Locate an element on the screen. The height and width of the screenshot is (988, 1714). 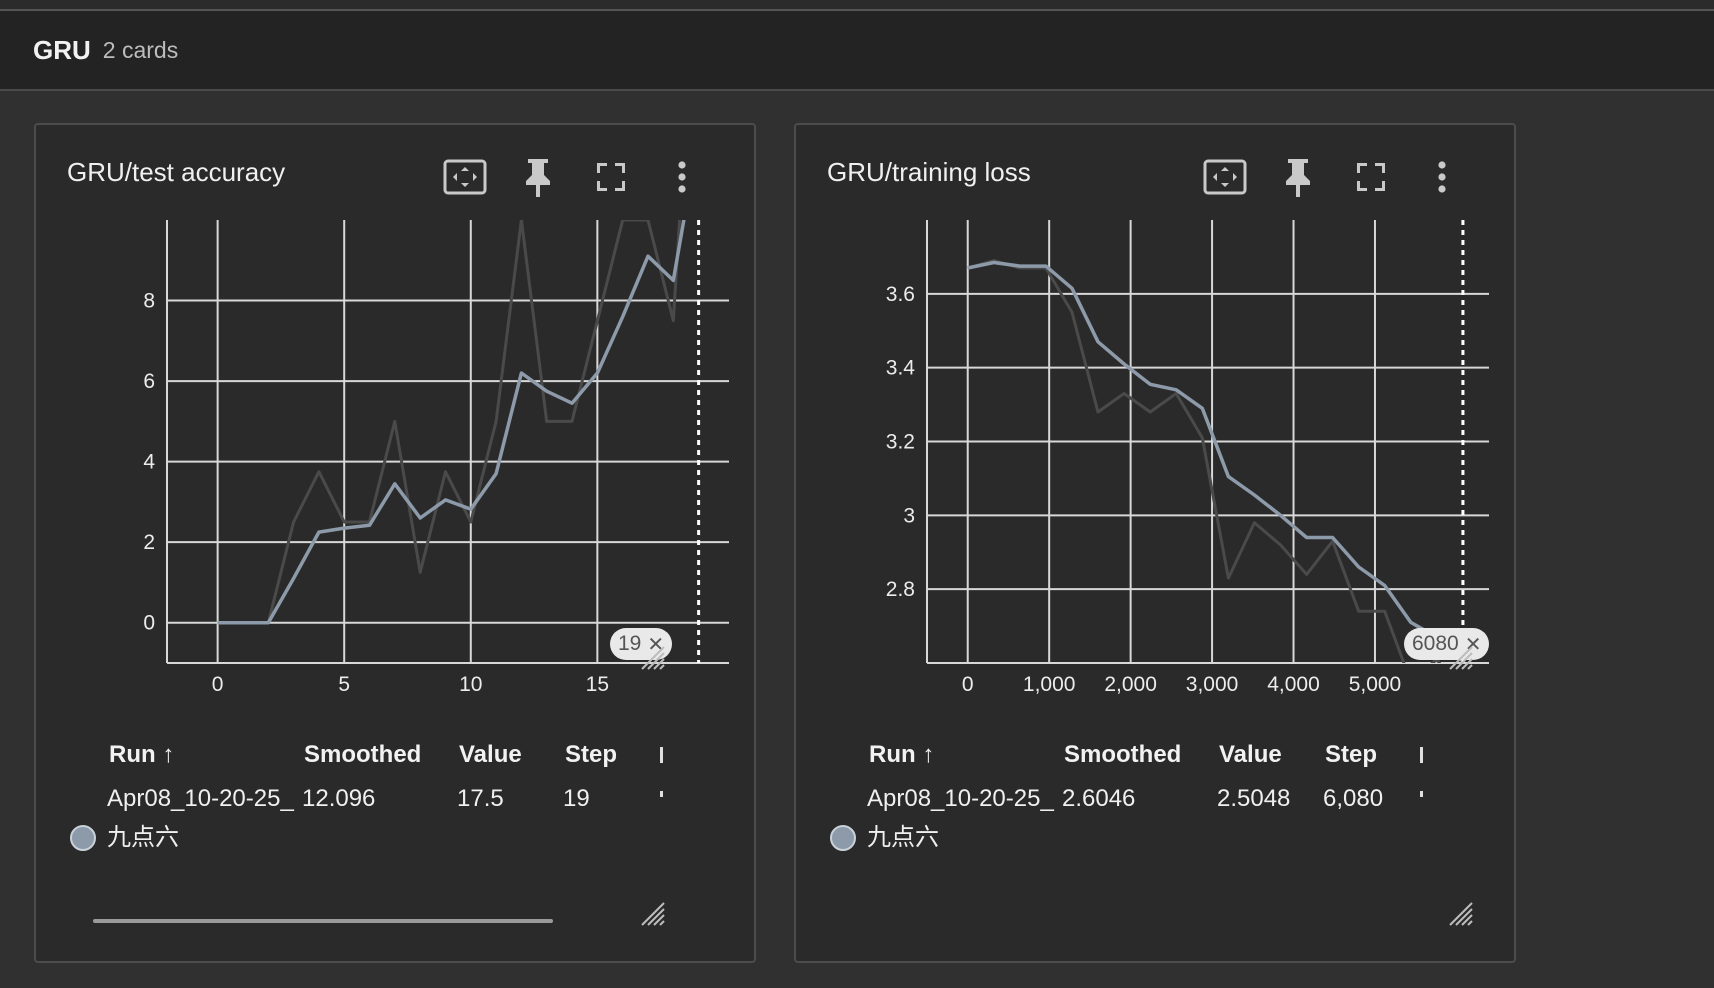
group-title: GRU is located at coordinates (62, 49).